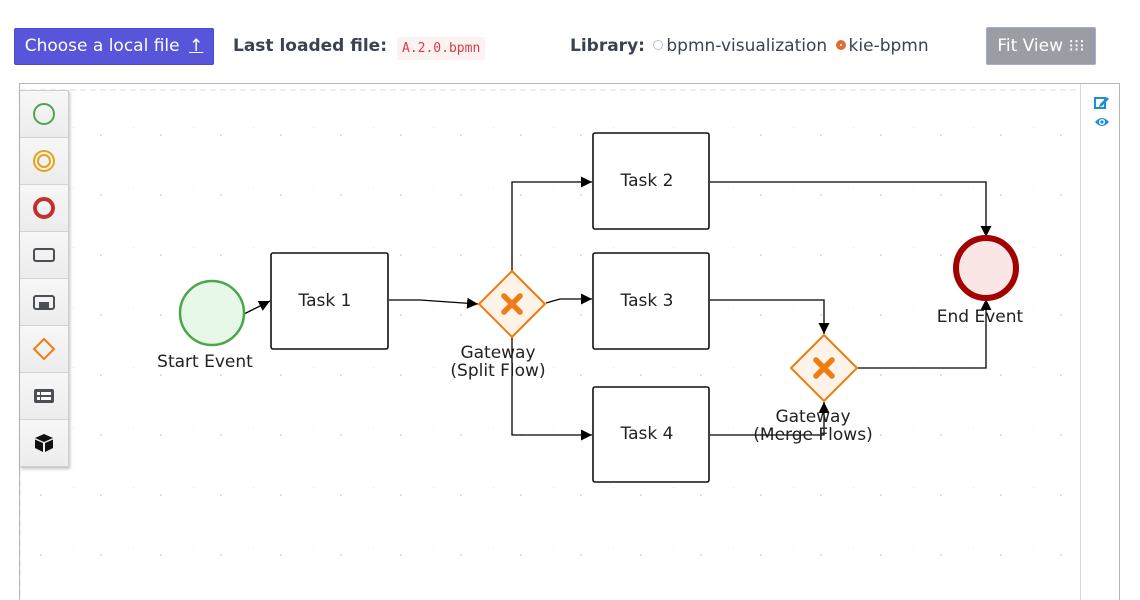 The width and height of the screenshot is (1140, 600). What do you see at coordinates (325, 301) in the screenshot?
I see `label-task1: Task 1` at bounding box center [325, 301].